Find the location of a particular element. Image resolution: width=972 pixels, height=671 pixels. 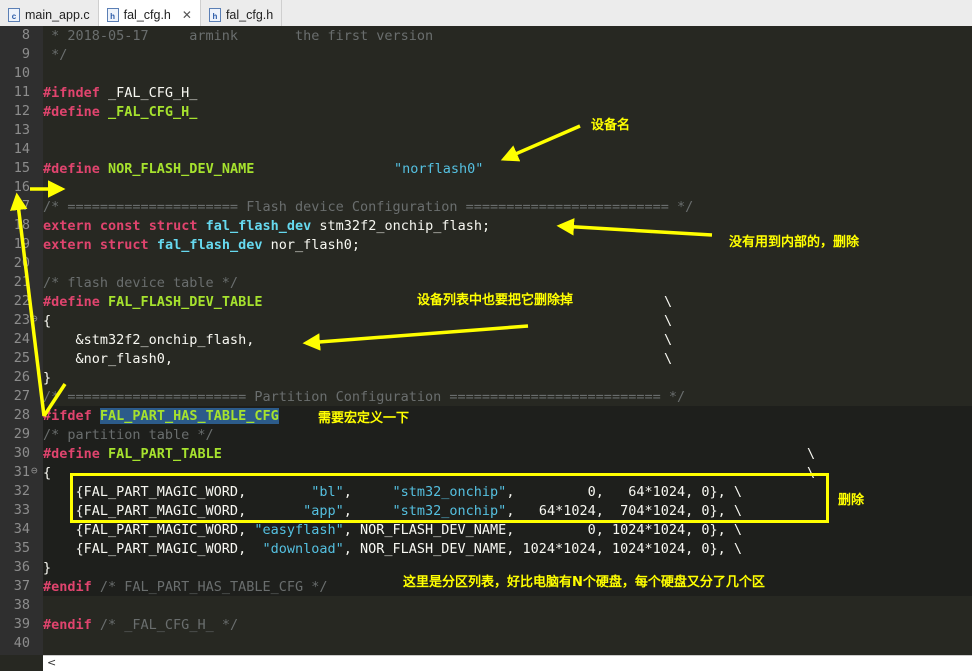

line-number: 39 is located at coordinates (21, 624).